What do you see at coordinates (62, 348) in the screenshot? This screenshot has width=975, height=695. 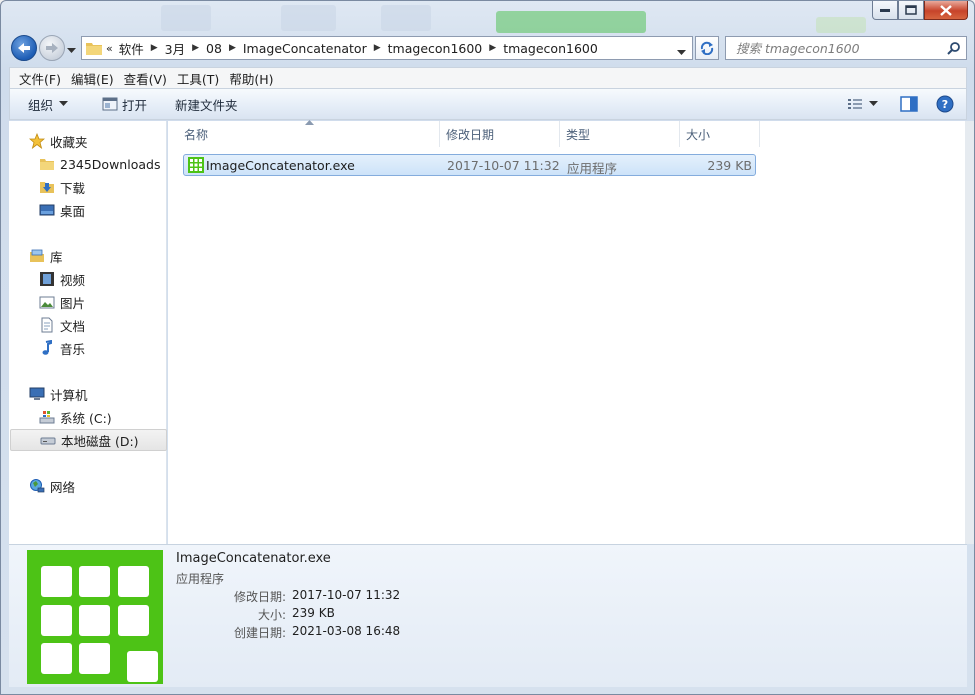 I see `nav-music: 音乐` at bounding box center [62, 348].